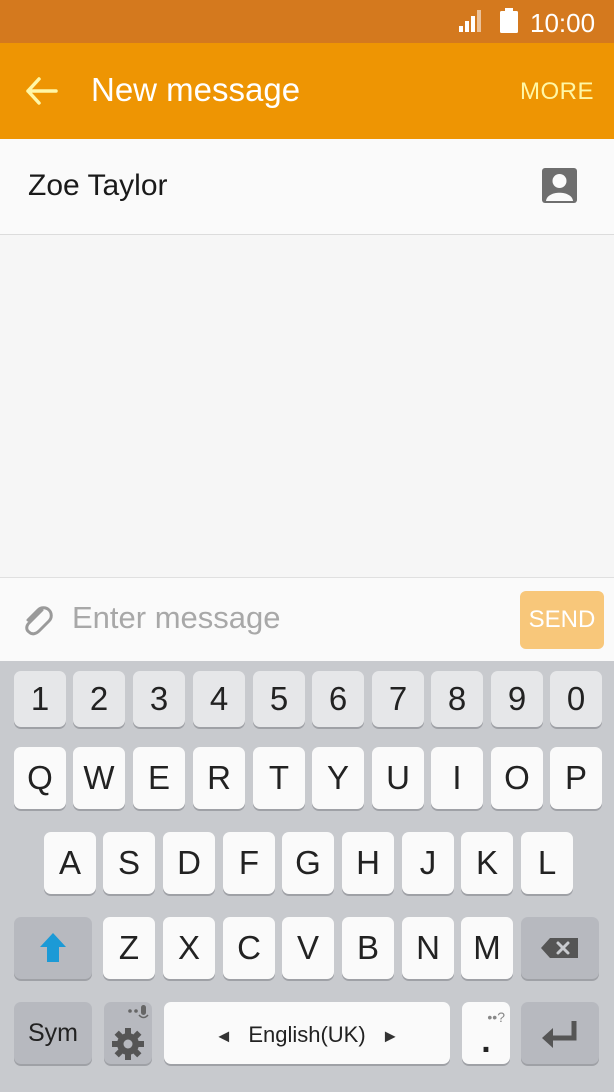 Image resolution: width=614 pixels, height=1092 pixels. Describe the element at coordinates (398, 699) in the screenshot. I see `key-7: 7` at that location.